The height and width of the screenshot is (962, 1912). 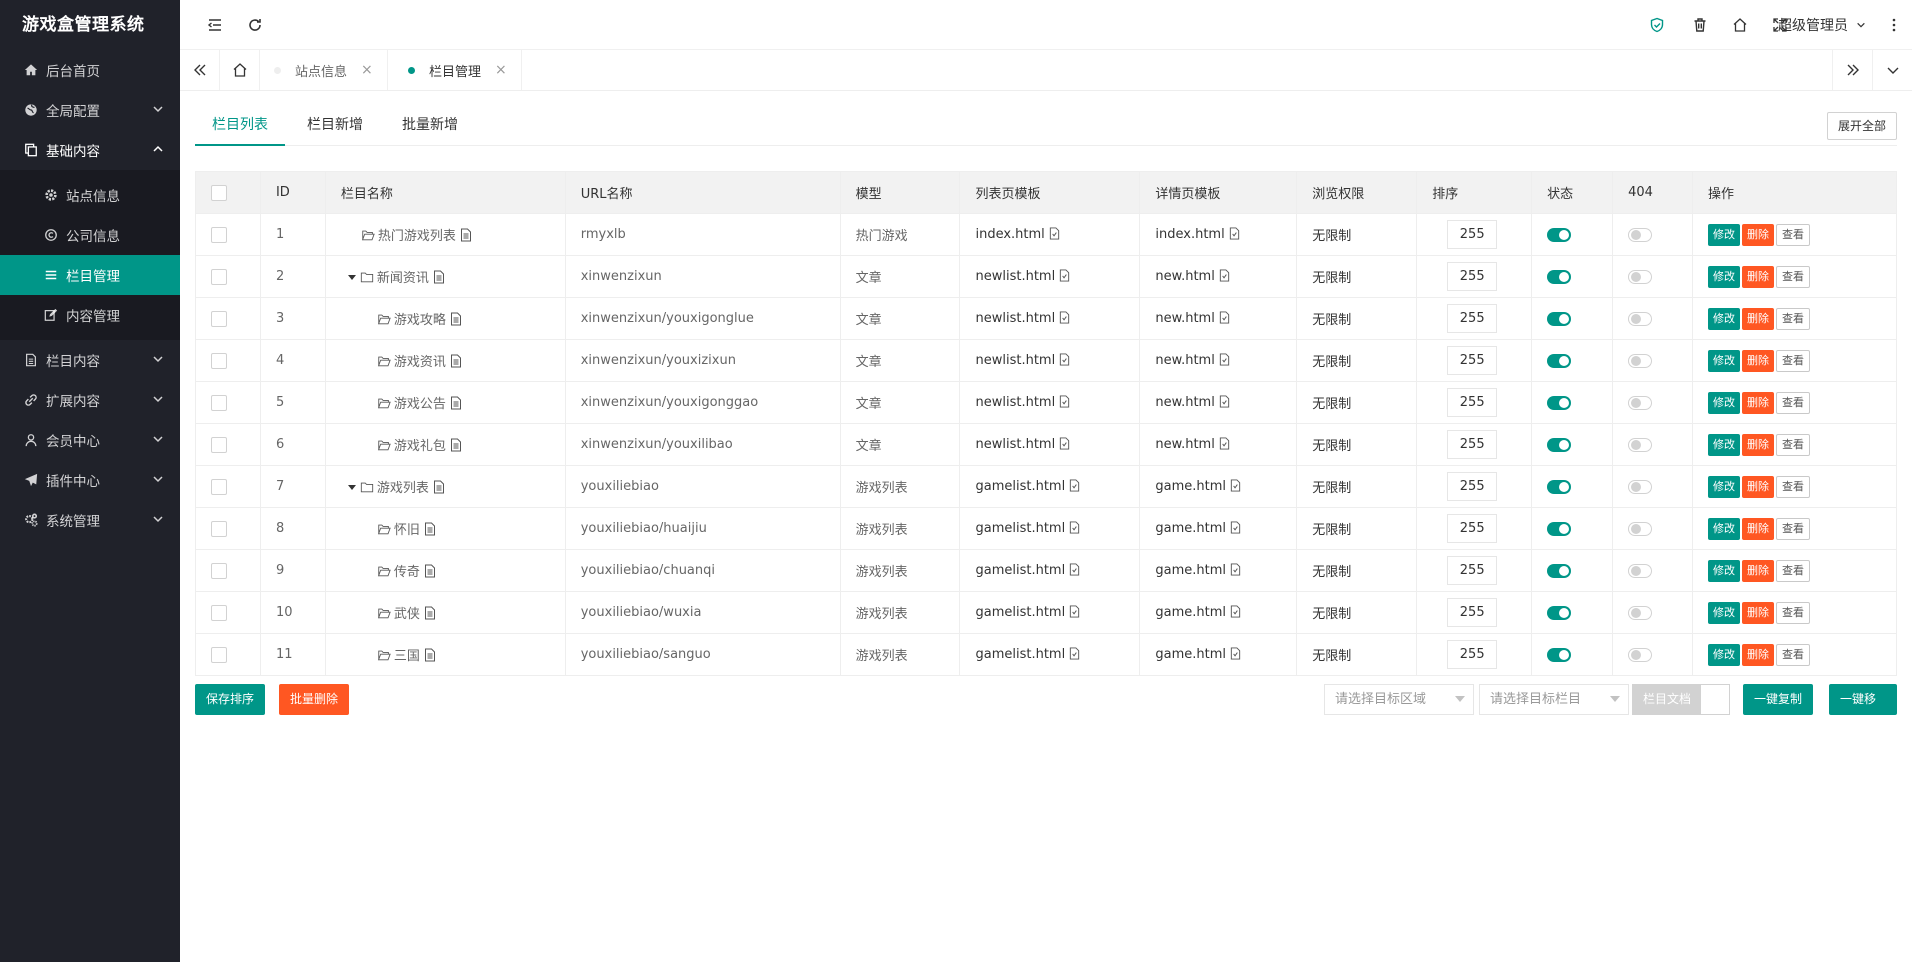 I want to click on target-column-select: 请选择目标栏目, so click(x=1554, y=699).